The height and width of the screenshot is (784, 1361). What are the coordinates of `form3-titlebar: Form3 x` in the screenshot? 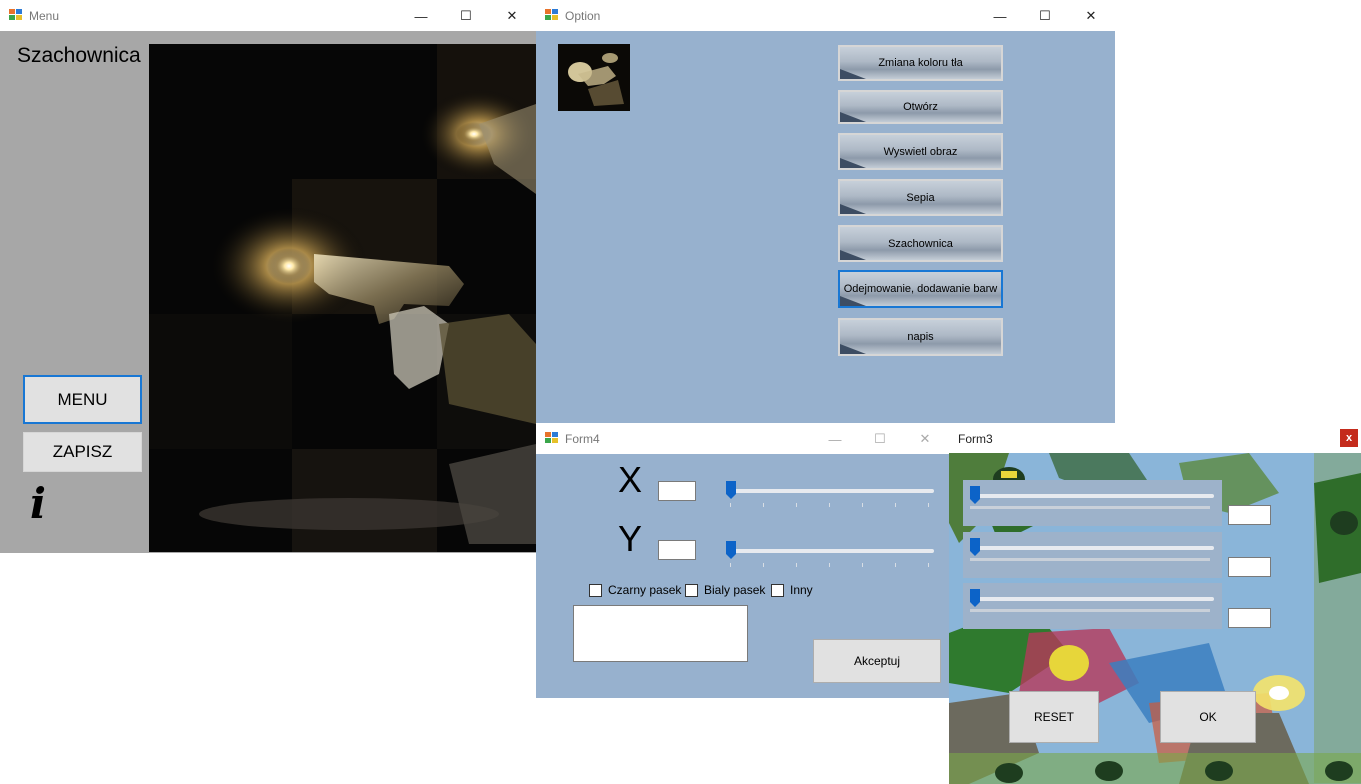 It's located at (1155, 438).